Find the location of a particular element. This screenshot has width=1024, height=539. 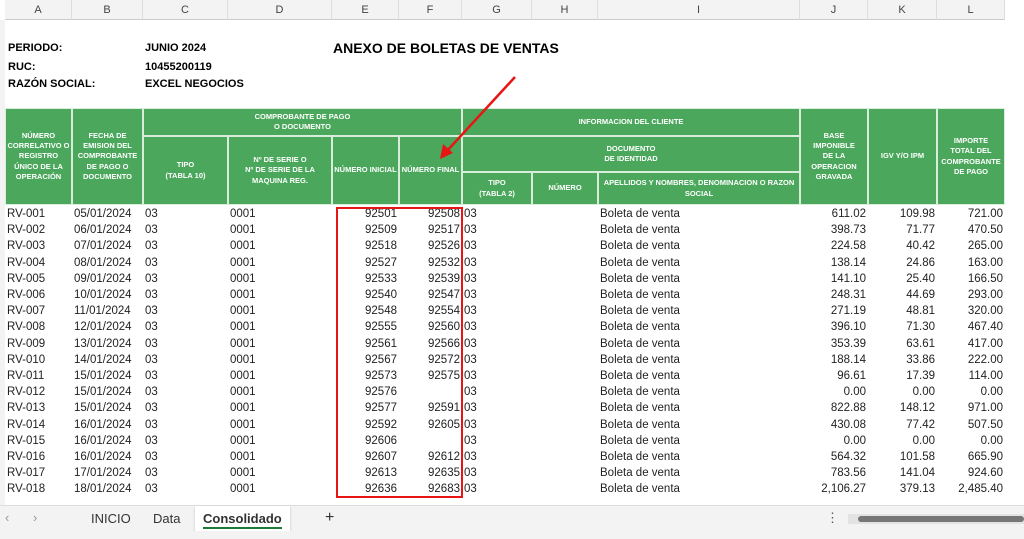

tab-data: Data is located at coordinates (166, 519).